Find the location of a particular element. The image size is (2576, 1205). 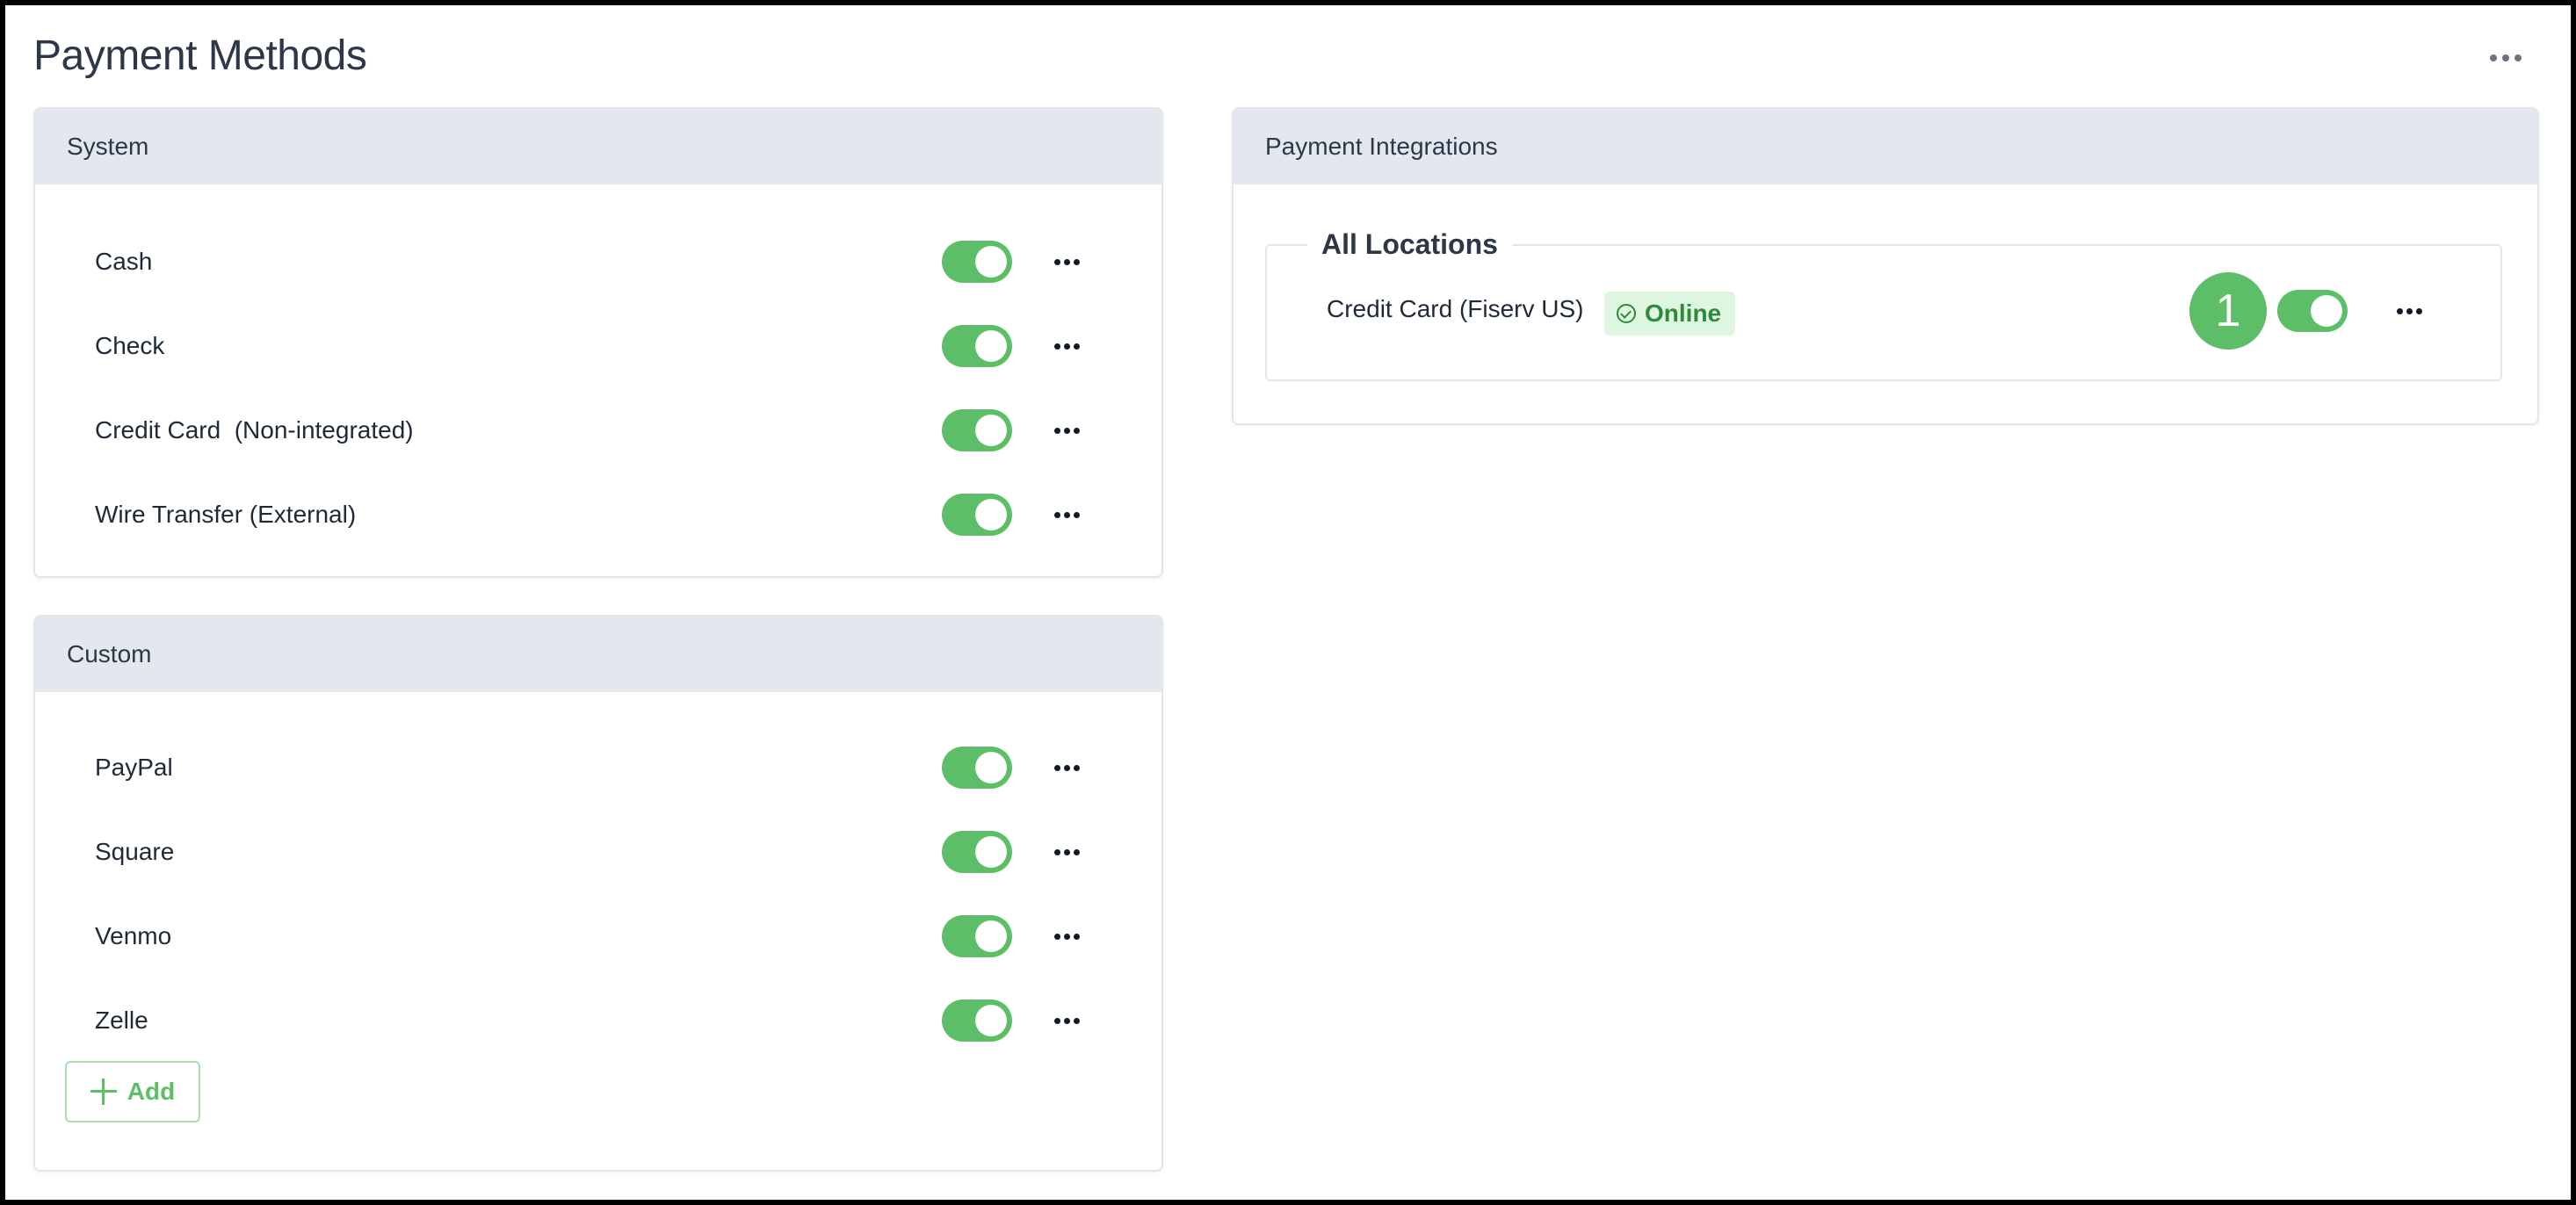

list-item: Venmo is located at coordinates (598, 936).